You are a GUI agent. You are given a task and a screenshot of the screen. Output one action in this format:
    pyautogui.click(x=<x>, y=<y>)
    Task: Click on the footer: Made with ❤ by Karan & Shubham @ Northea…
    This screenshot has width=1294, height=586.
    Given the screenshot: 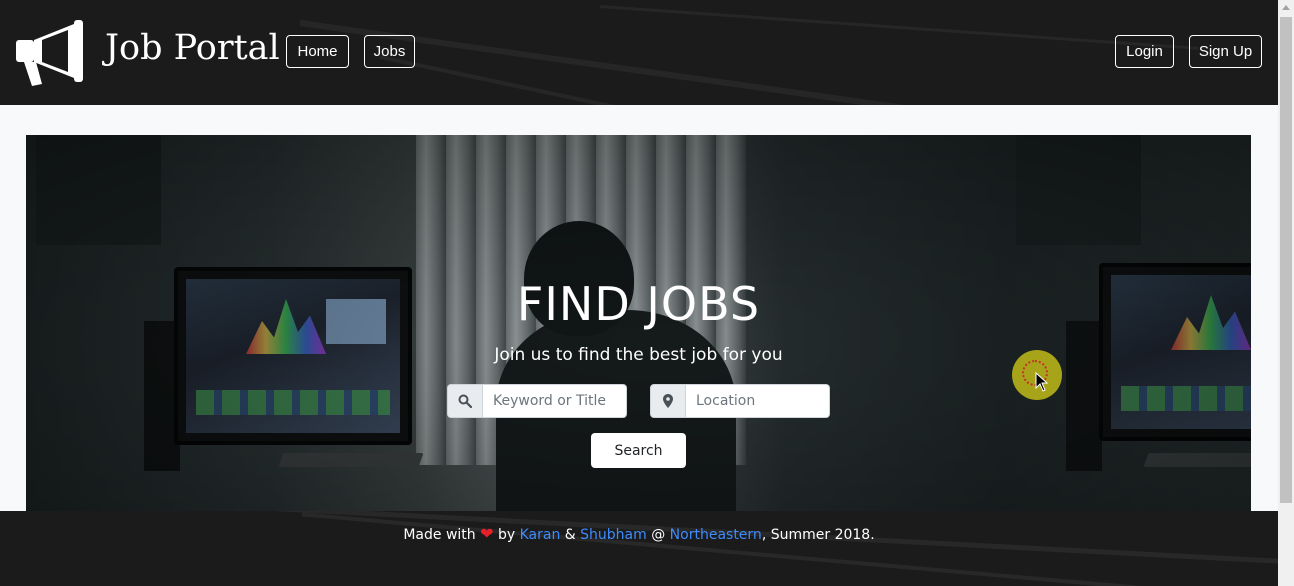 What is the action you would take?
    pyautogui.click(x=639, y=548)
    